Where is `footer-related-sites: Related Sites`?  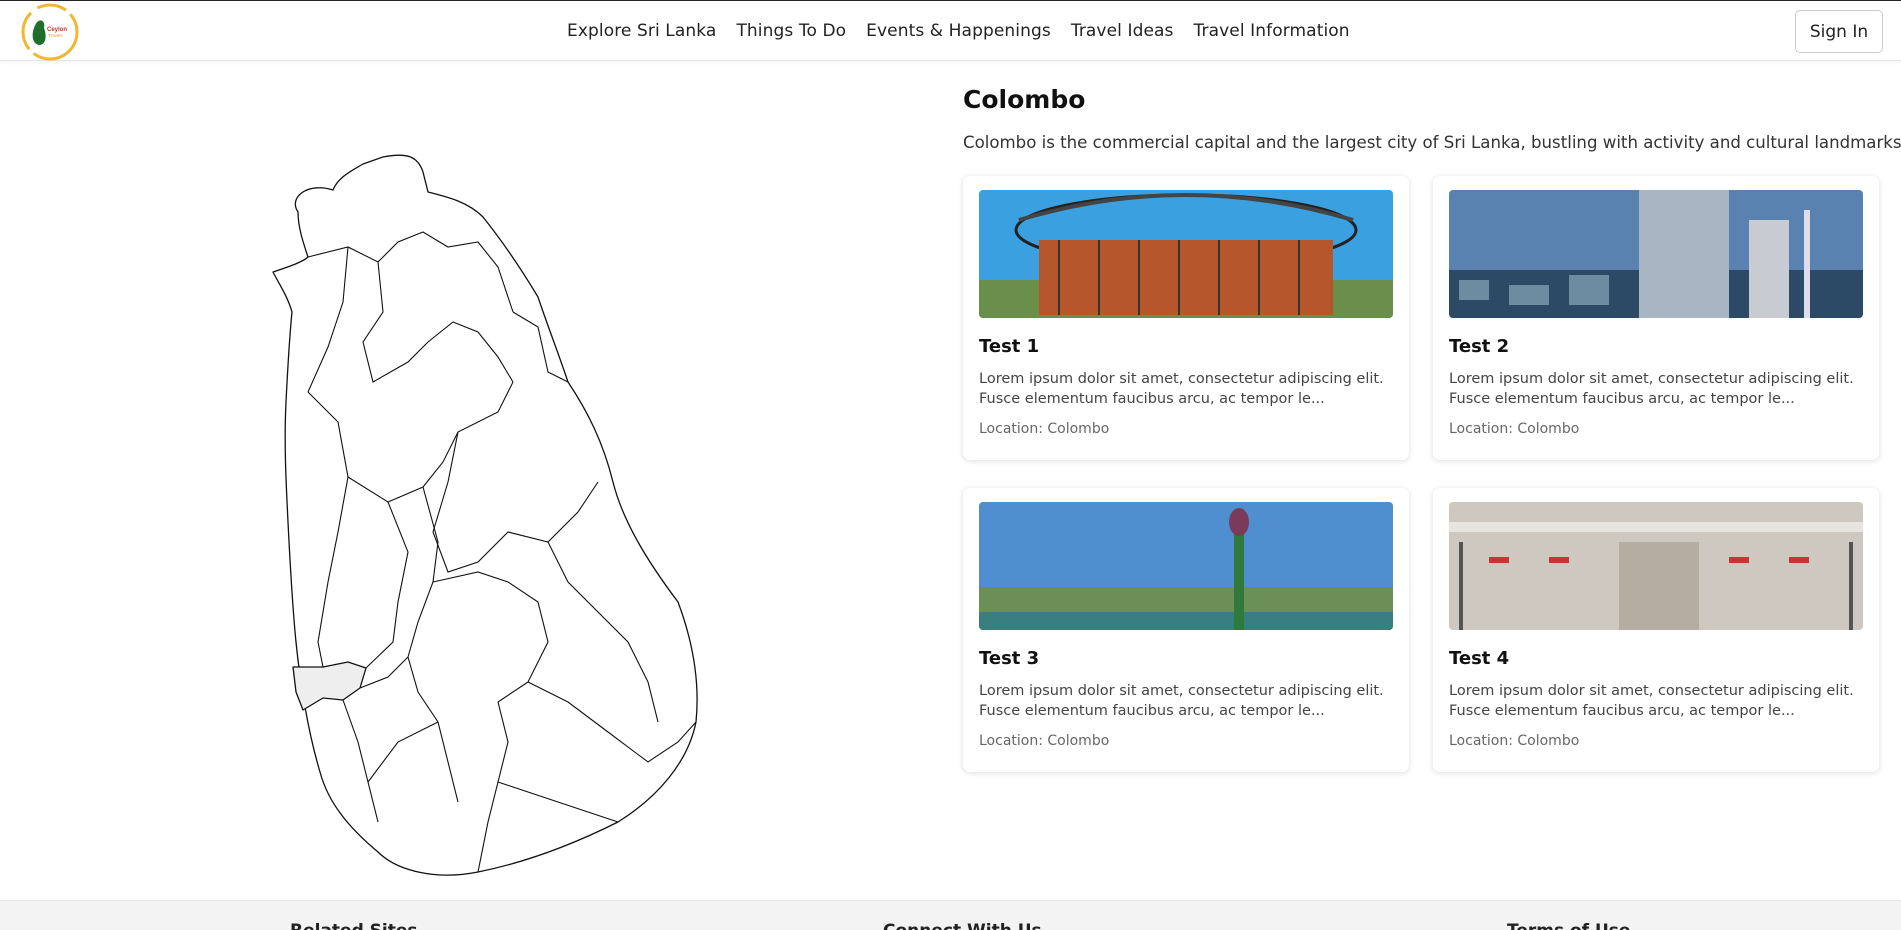
footer-related-sites: Related Sites is located at coordinates (354, 925).